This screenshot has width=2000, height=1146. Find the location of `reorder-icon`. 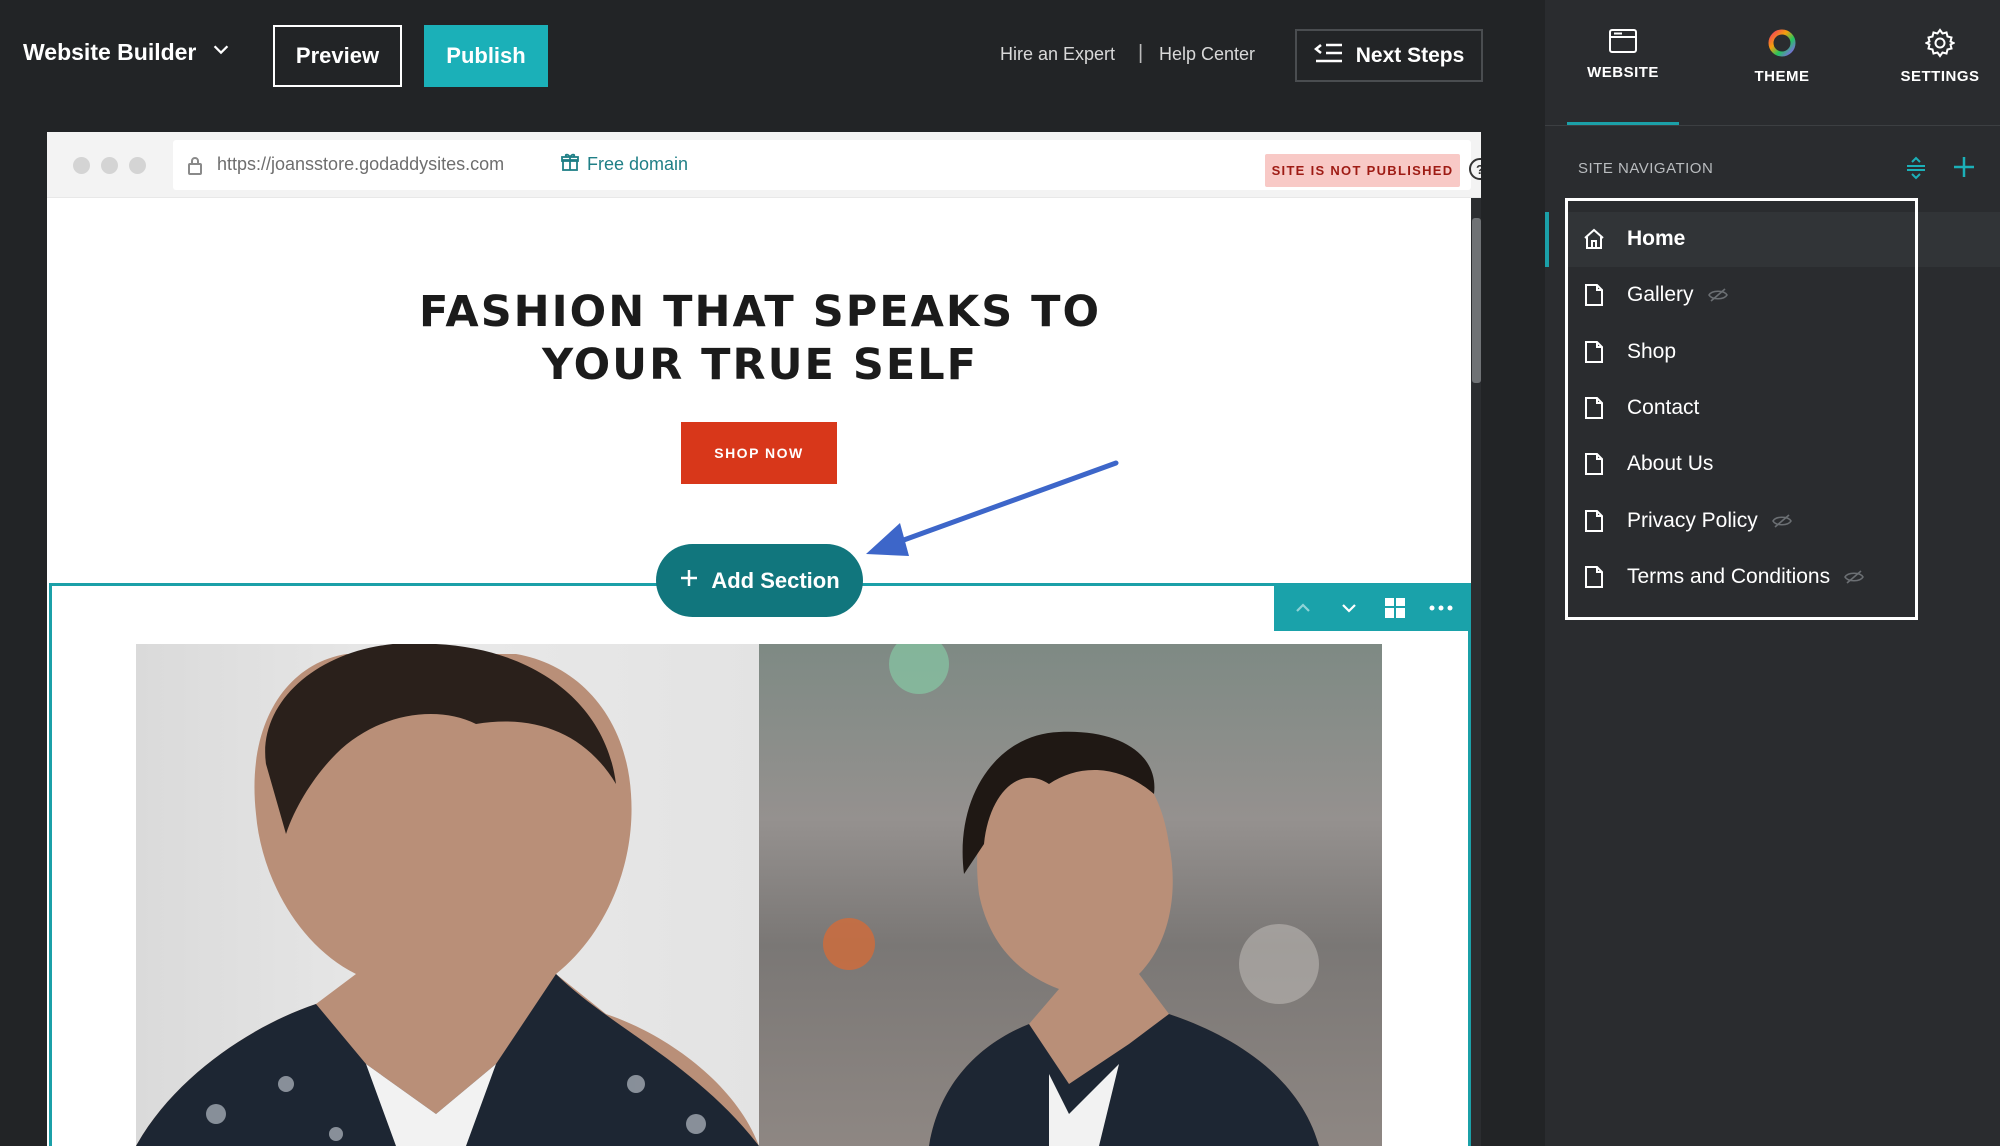

reorder-icon is located at coordinates (1916, 170).